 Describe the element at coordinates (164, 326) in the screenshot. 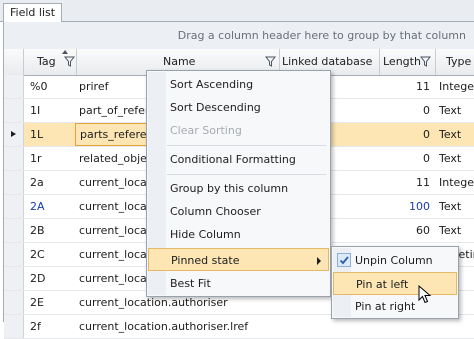

I see `cell-name: current_location.authoriser.lref` at that location.